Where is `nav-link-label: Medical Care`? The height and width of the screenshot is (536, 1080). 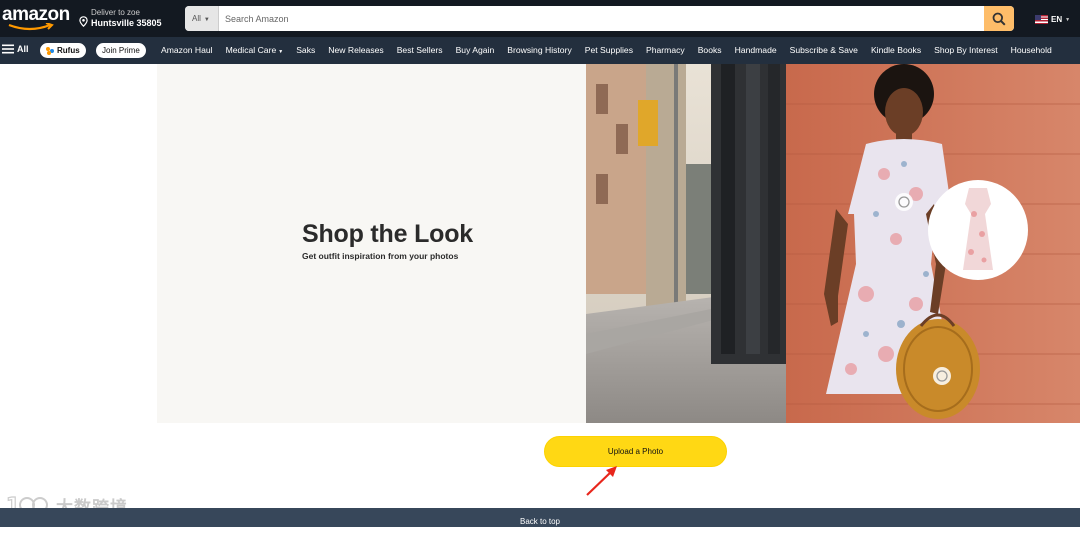
nav-link-label: Medical Care is located at coordinates (251, 50).